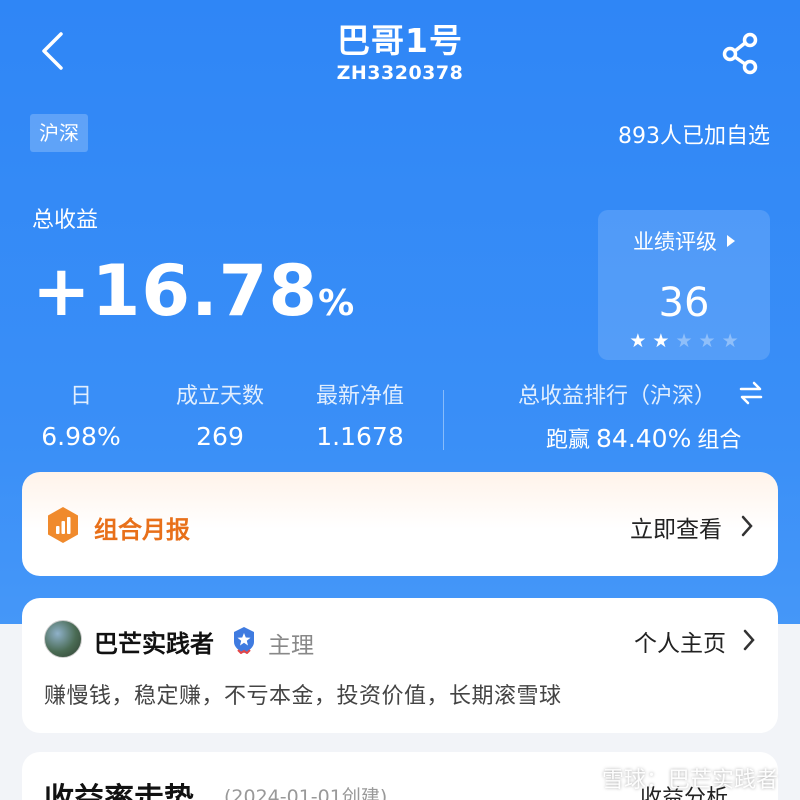 This screenshot has width=800, height=800. I want to click on snowball-logo-icon, so click(583, 778).